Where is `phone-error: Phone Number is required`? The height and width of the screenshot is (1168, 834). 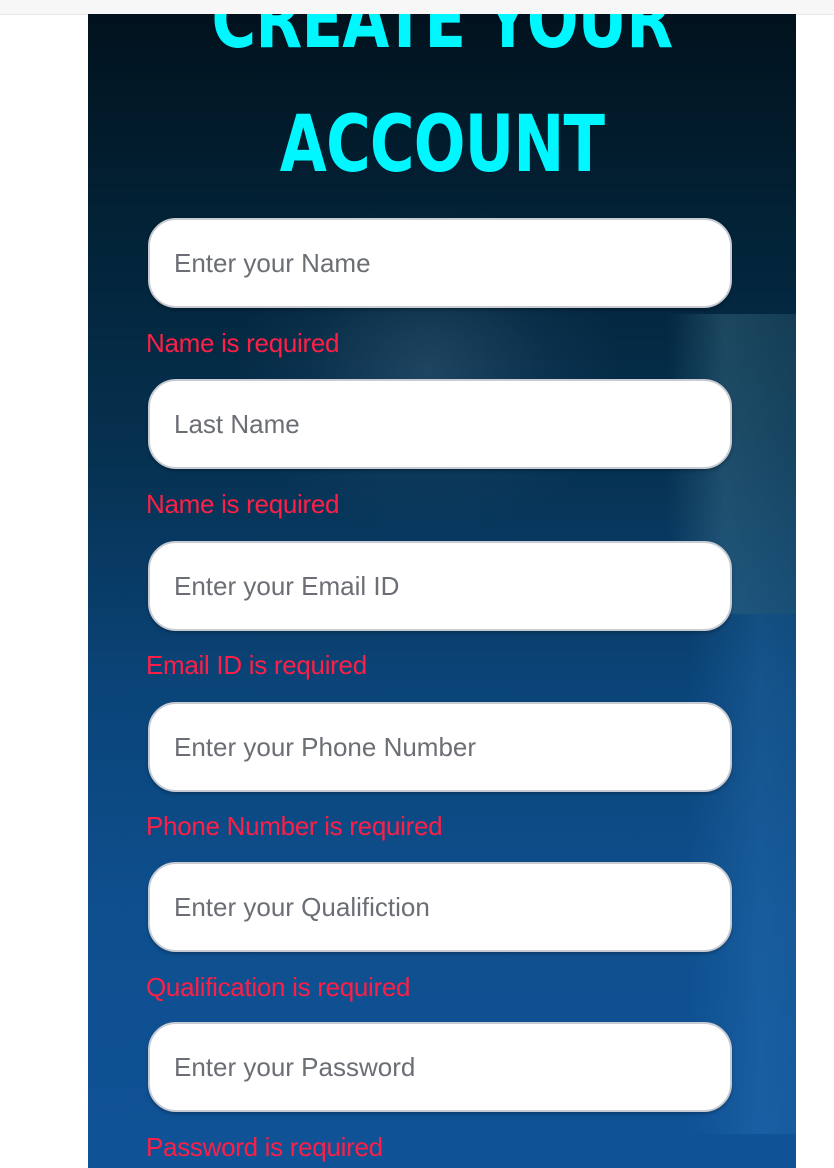
phone-error: Phone Number is required is located at coordinates (294, 826).